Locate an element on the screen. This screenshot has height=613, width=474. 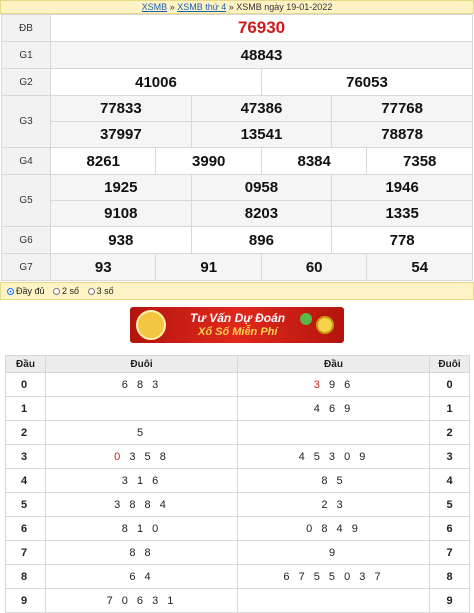
prize-g2-value: 41006 is located at coordinates (156, 82).